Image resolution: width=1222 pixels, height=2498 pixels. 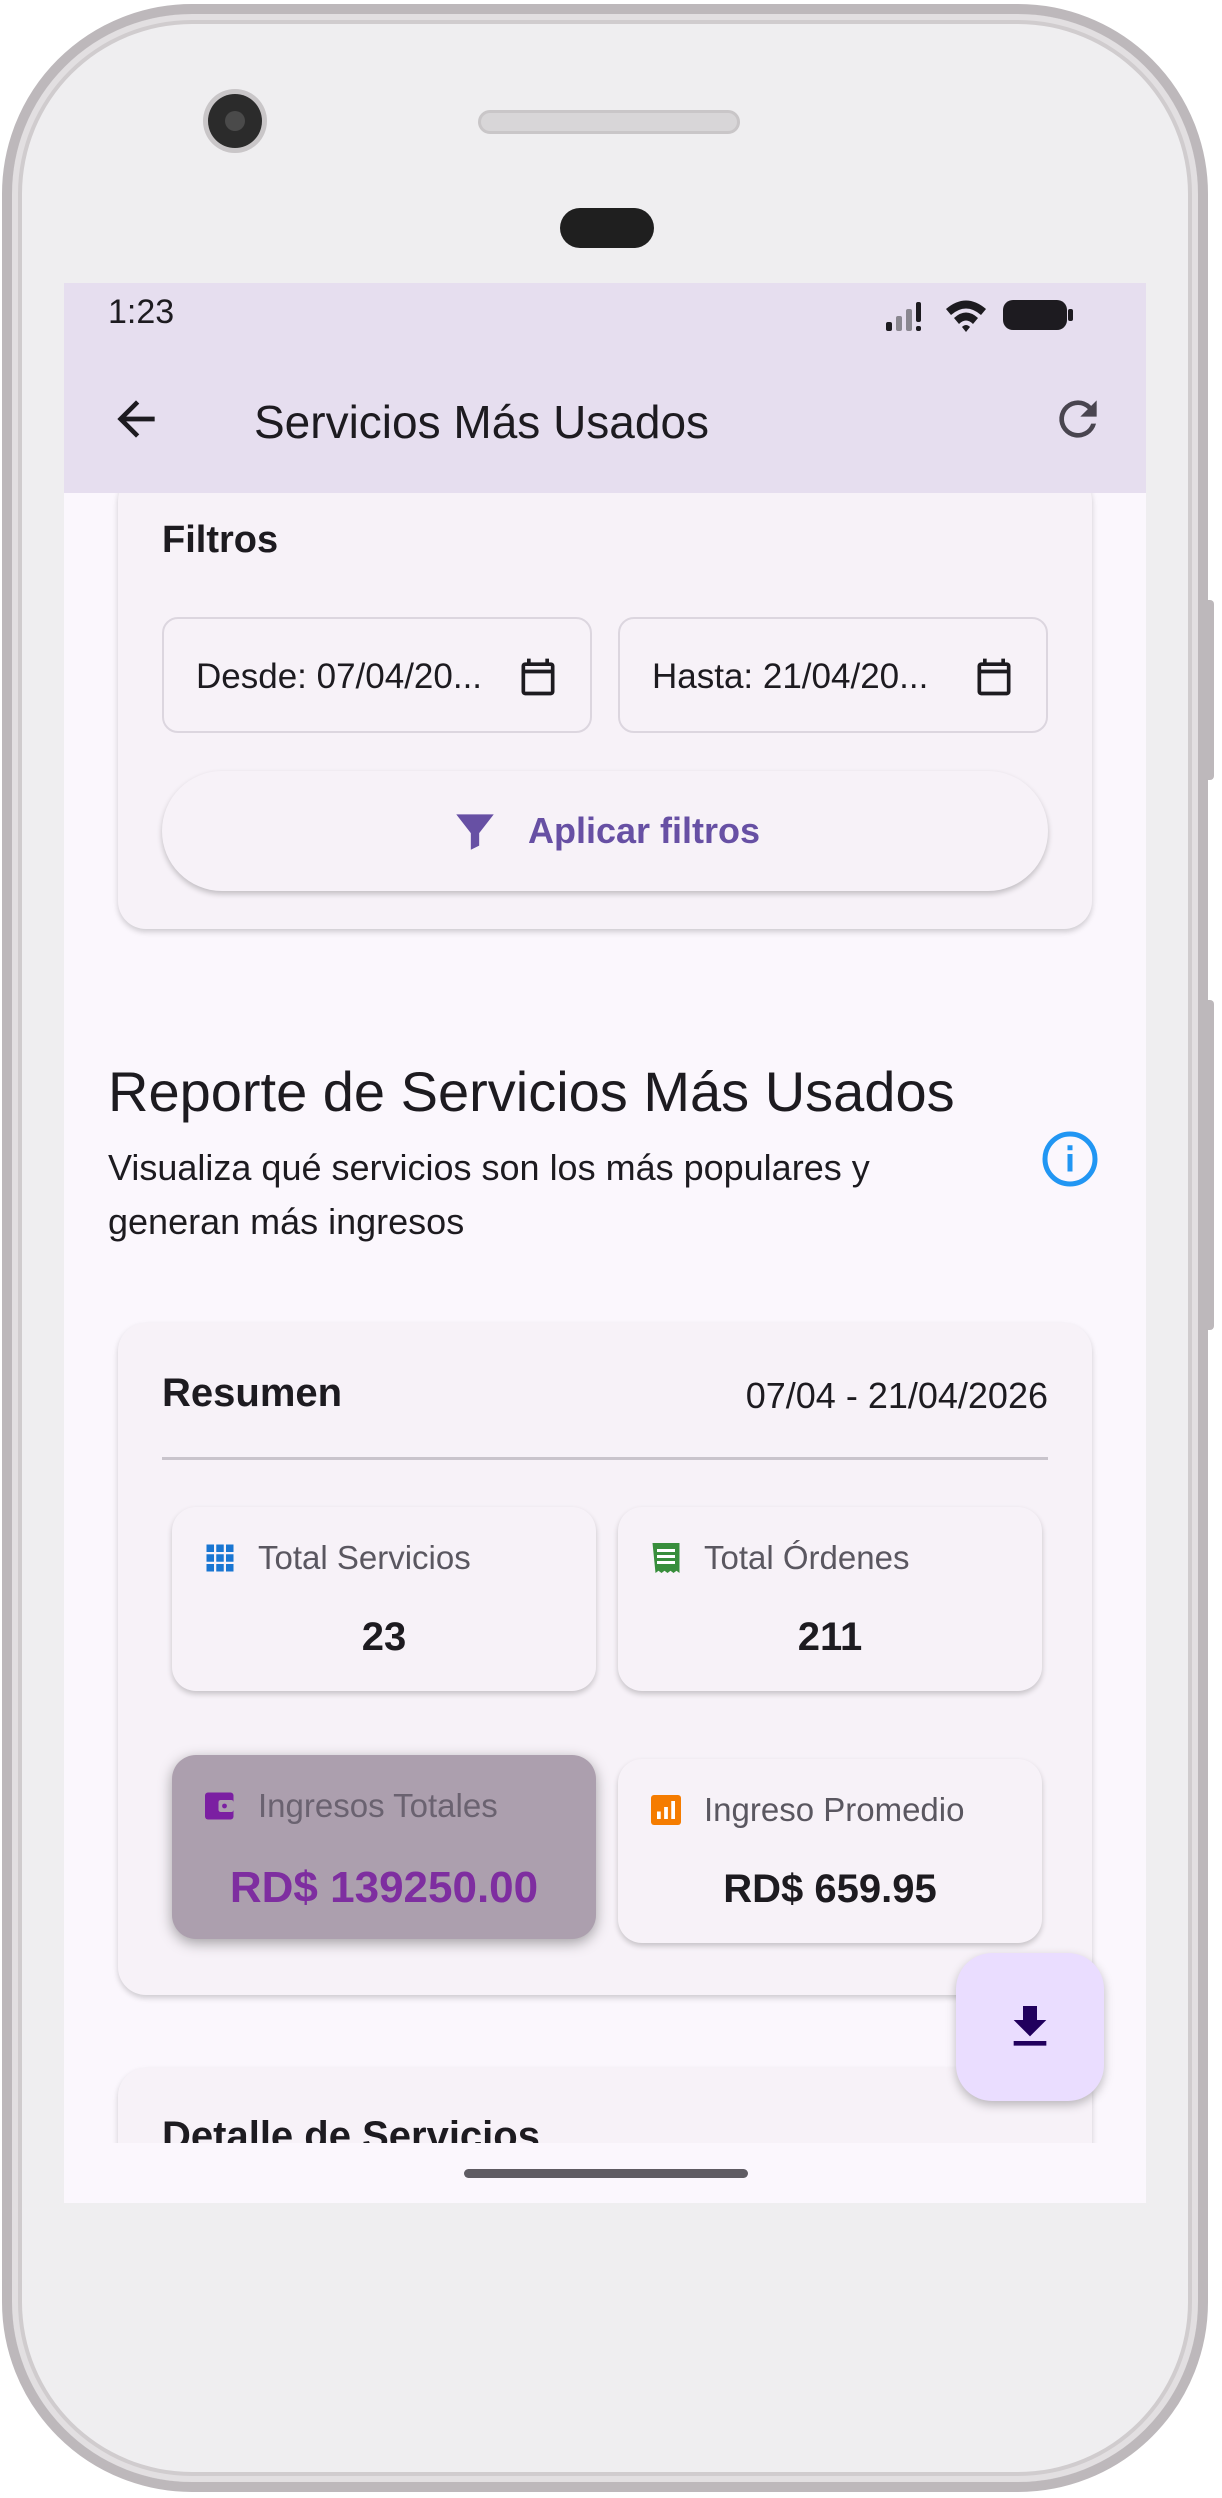 I want to click on report-title: Reporte de Servicios Más Usados, so click(x=531, y=1091).